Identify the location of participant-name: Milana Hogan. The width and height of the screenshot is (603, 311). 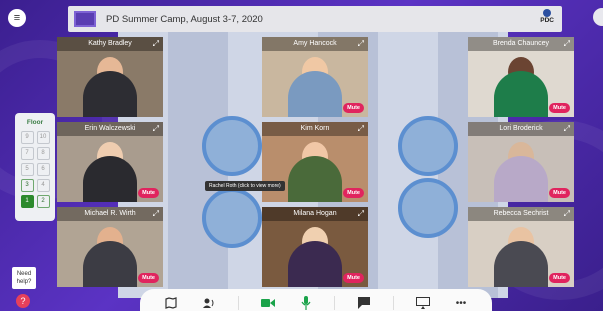
(315, 214).